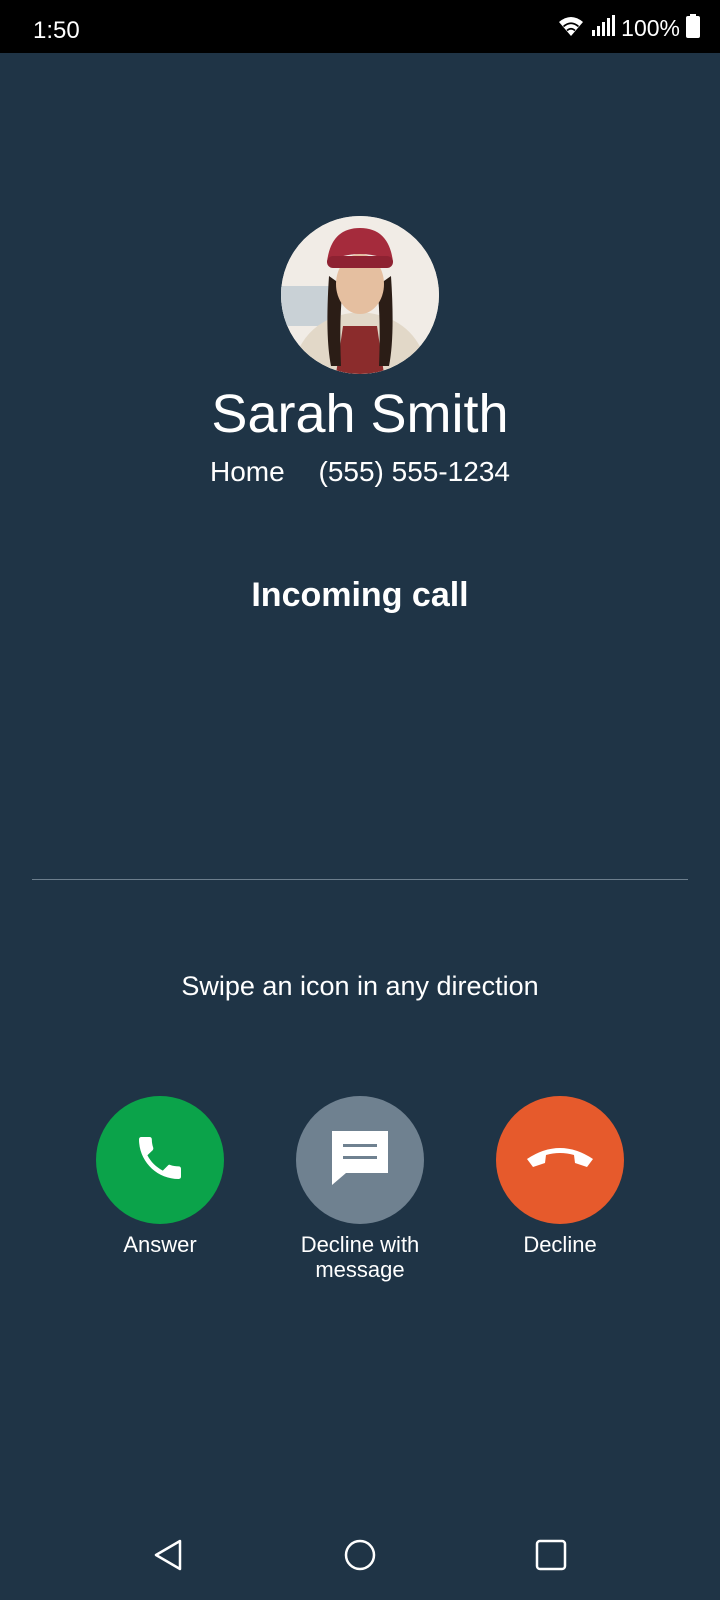 The image size is (720, 1600). I want to click on phone-icon, so click(160, 1160).